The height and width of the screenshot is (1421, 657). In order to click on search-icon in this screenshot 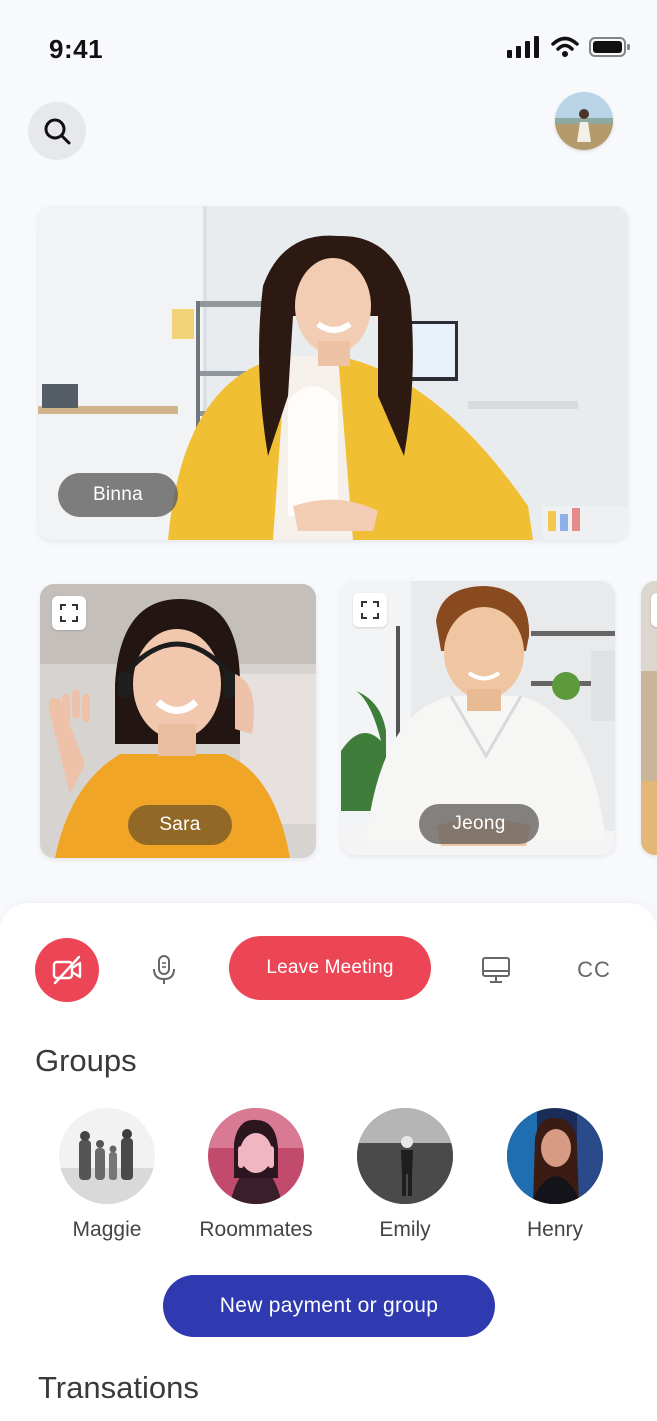, I will do `click(57, 131)`.